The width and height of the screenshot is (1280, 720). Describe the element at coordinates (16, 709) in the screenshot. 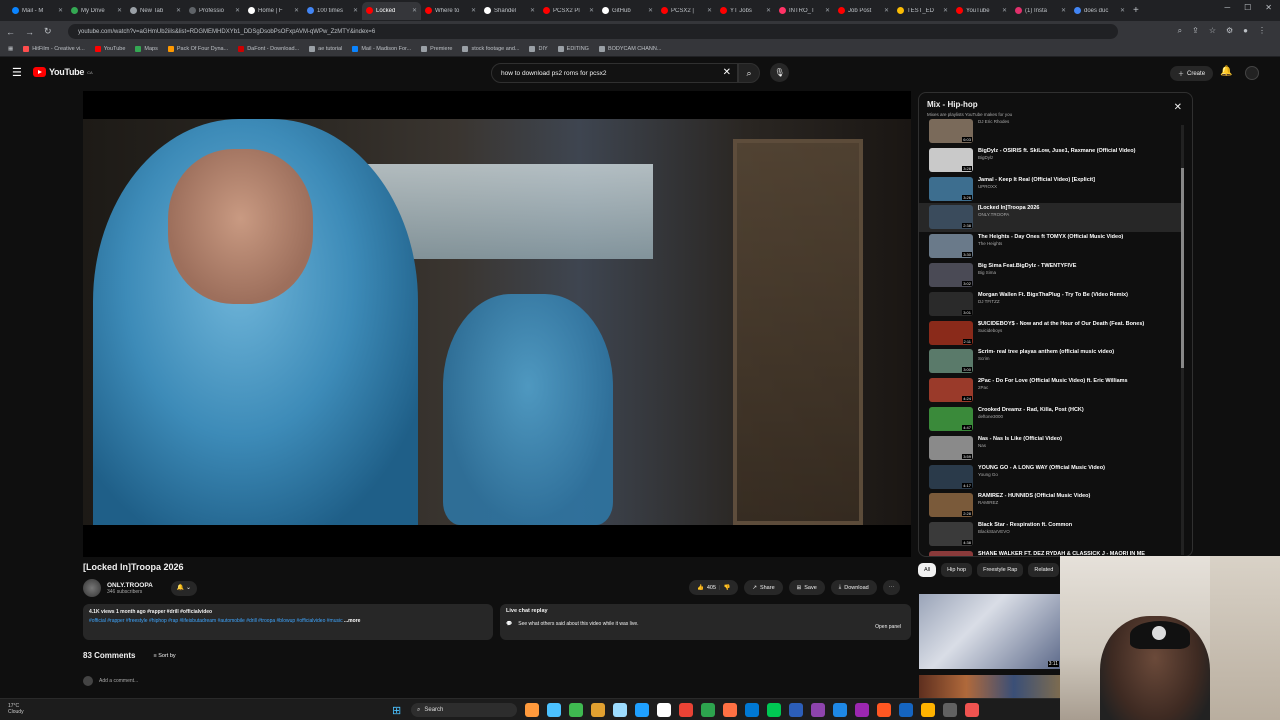

I see `weather-widget: 17°C Cloudy` at that location.